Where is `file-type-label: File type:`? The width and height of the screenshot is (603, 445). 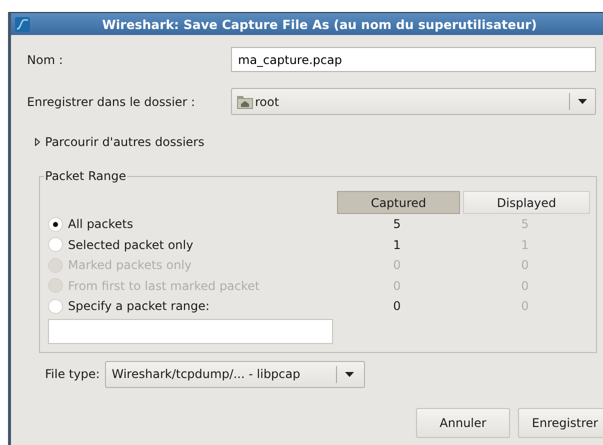
file-type-label: File type: is located at coordinates (72, 374).